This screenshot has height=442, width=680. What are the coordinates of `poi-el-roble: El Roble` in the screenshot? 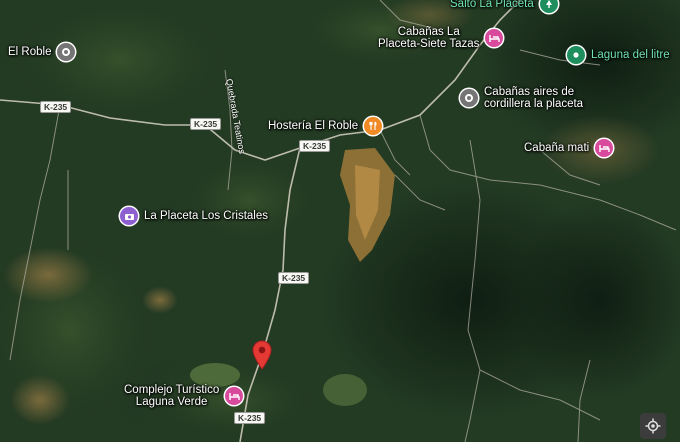 It's located at (42, 52).